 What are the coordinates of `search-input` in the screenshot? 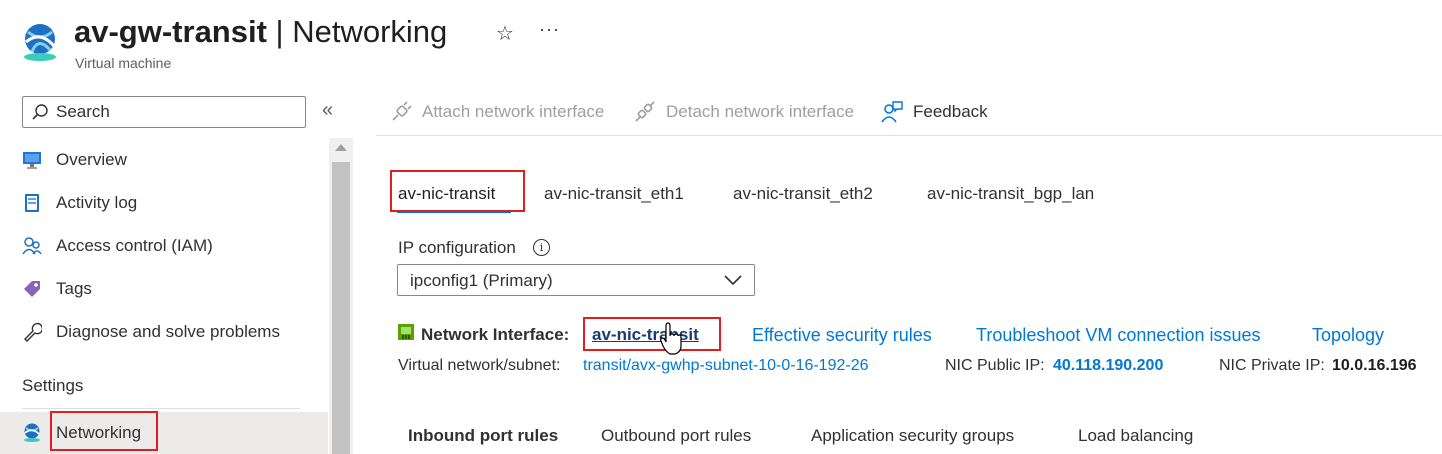 It's located at (176, 112).